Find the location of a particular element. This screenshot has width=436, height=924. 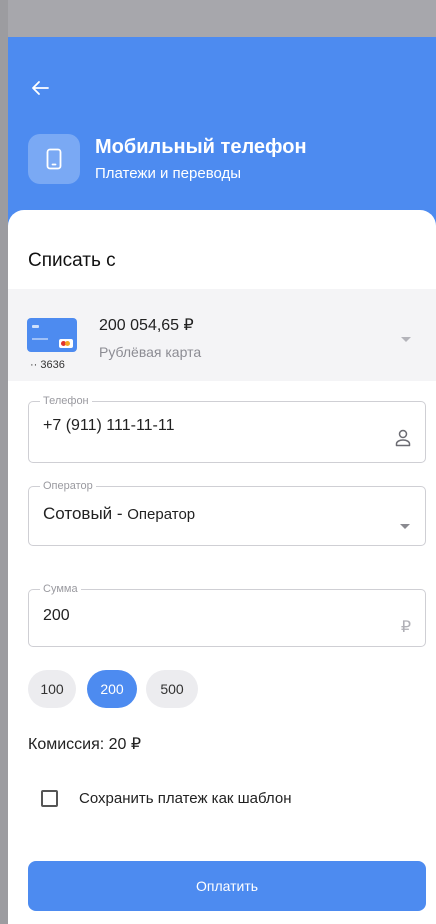

phone-field-label: Телефон is located at coordinates (66, 401).